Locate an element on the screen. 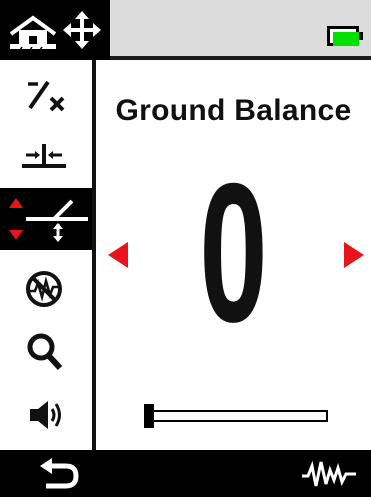 The height and width of the screenshot is (497, 371). noise-cancel-icon is located at coordinates (44, 156).